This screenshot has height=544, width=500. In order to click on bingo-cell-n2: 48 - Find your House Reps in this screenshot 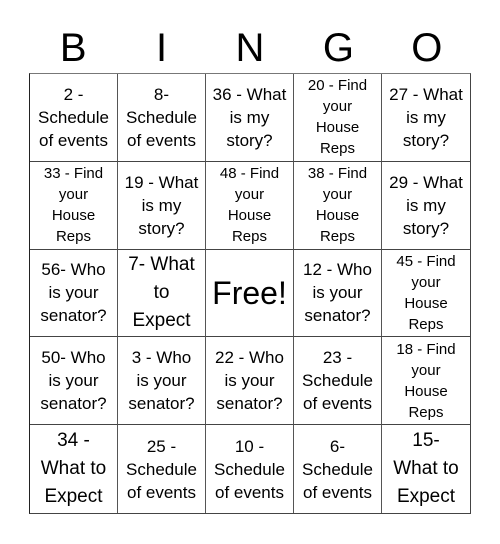, I will do `click(250, 205)`.